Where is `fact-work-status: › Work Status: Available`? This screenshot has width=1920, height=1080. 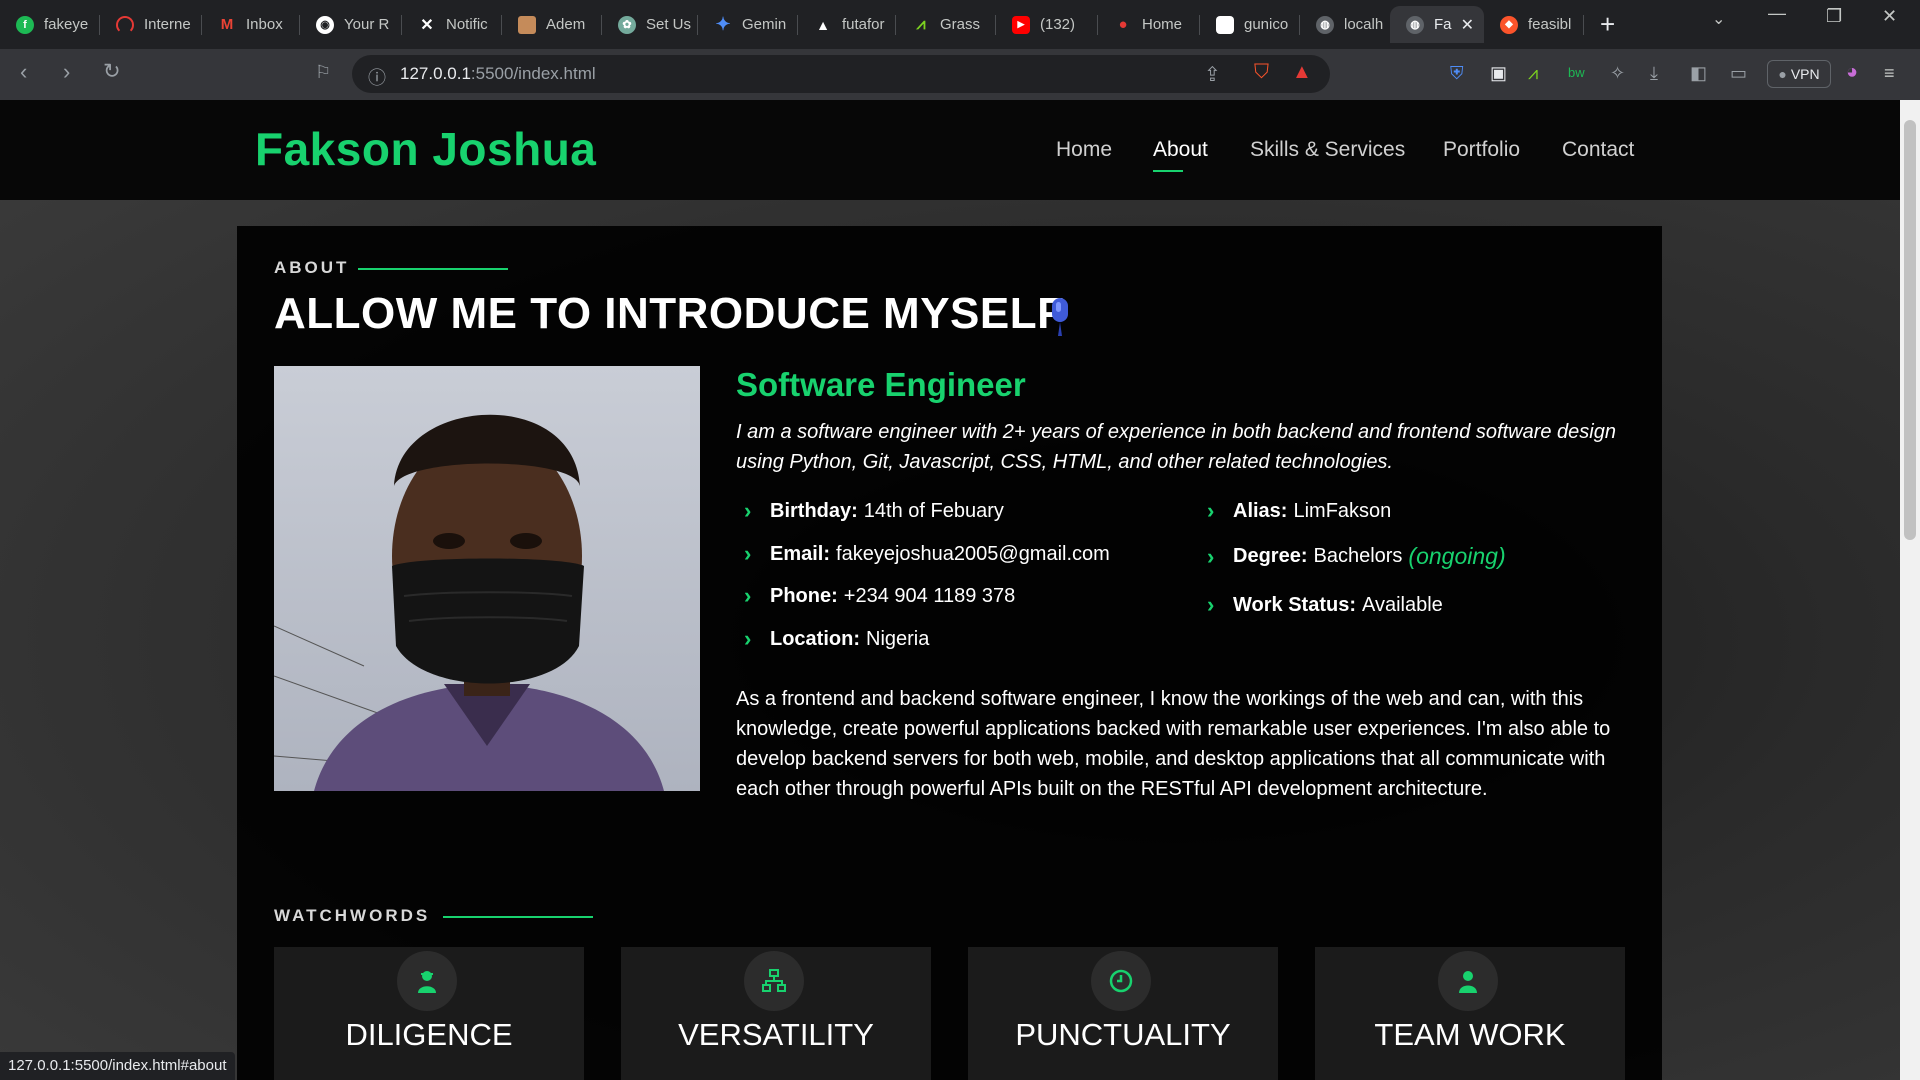 fact-work-status: › Work Status: Available is located at coordinates (1325, 604).